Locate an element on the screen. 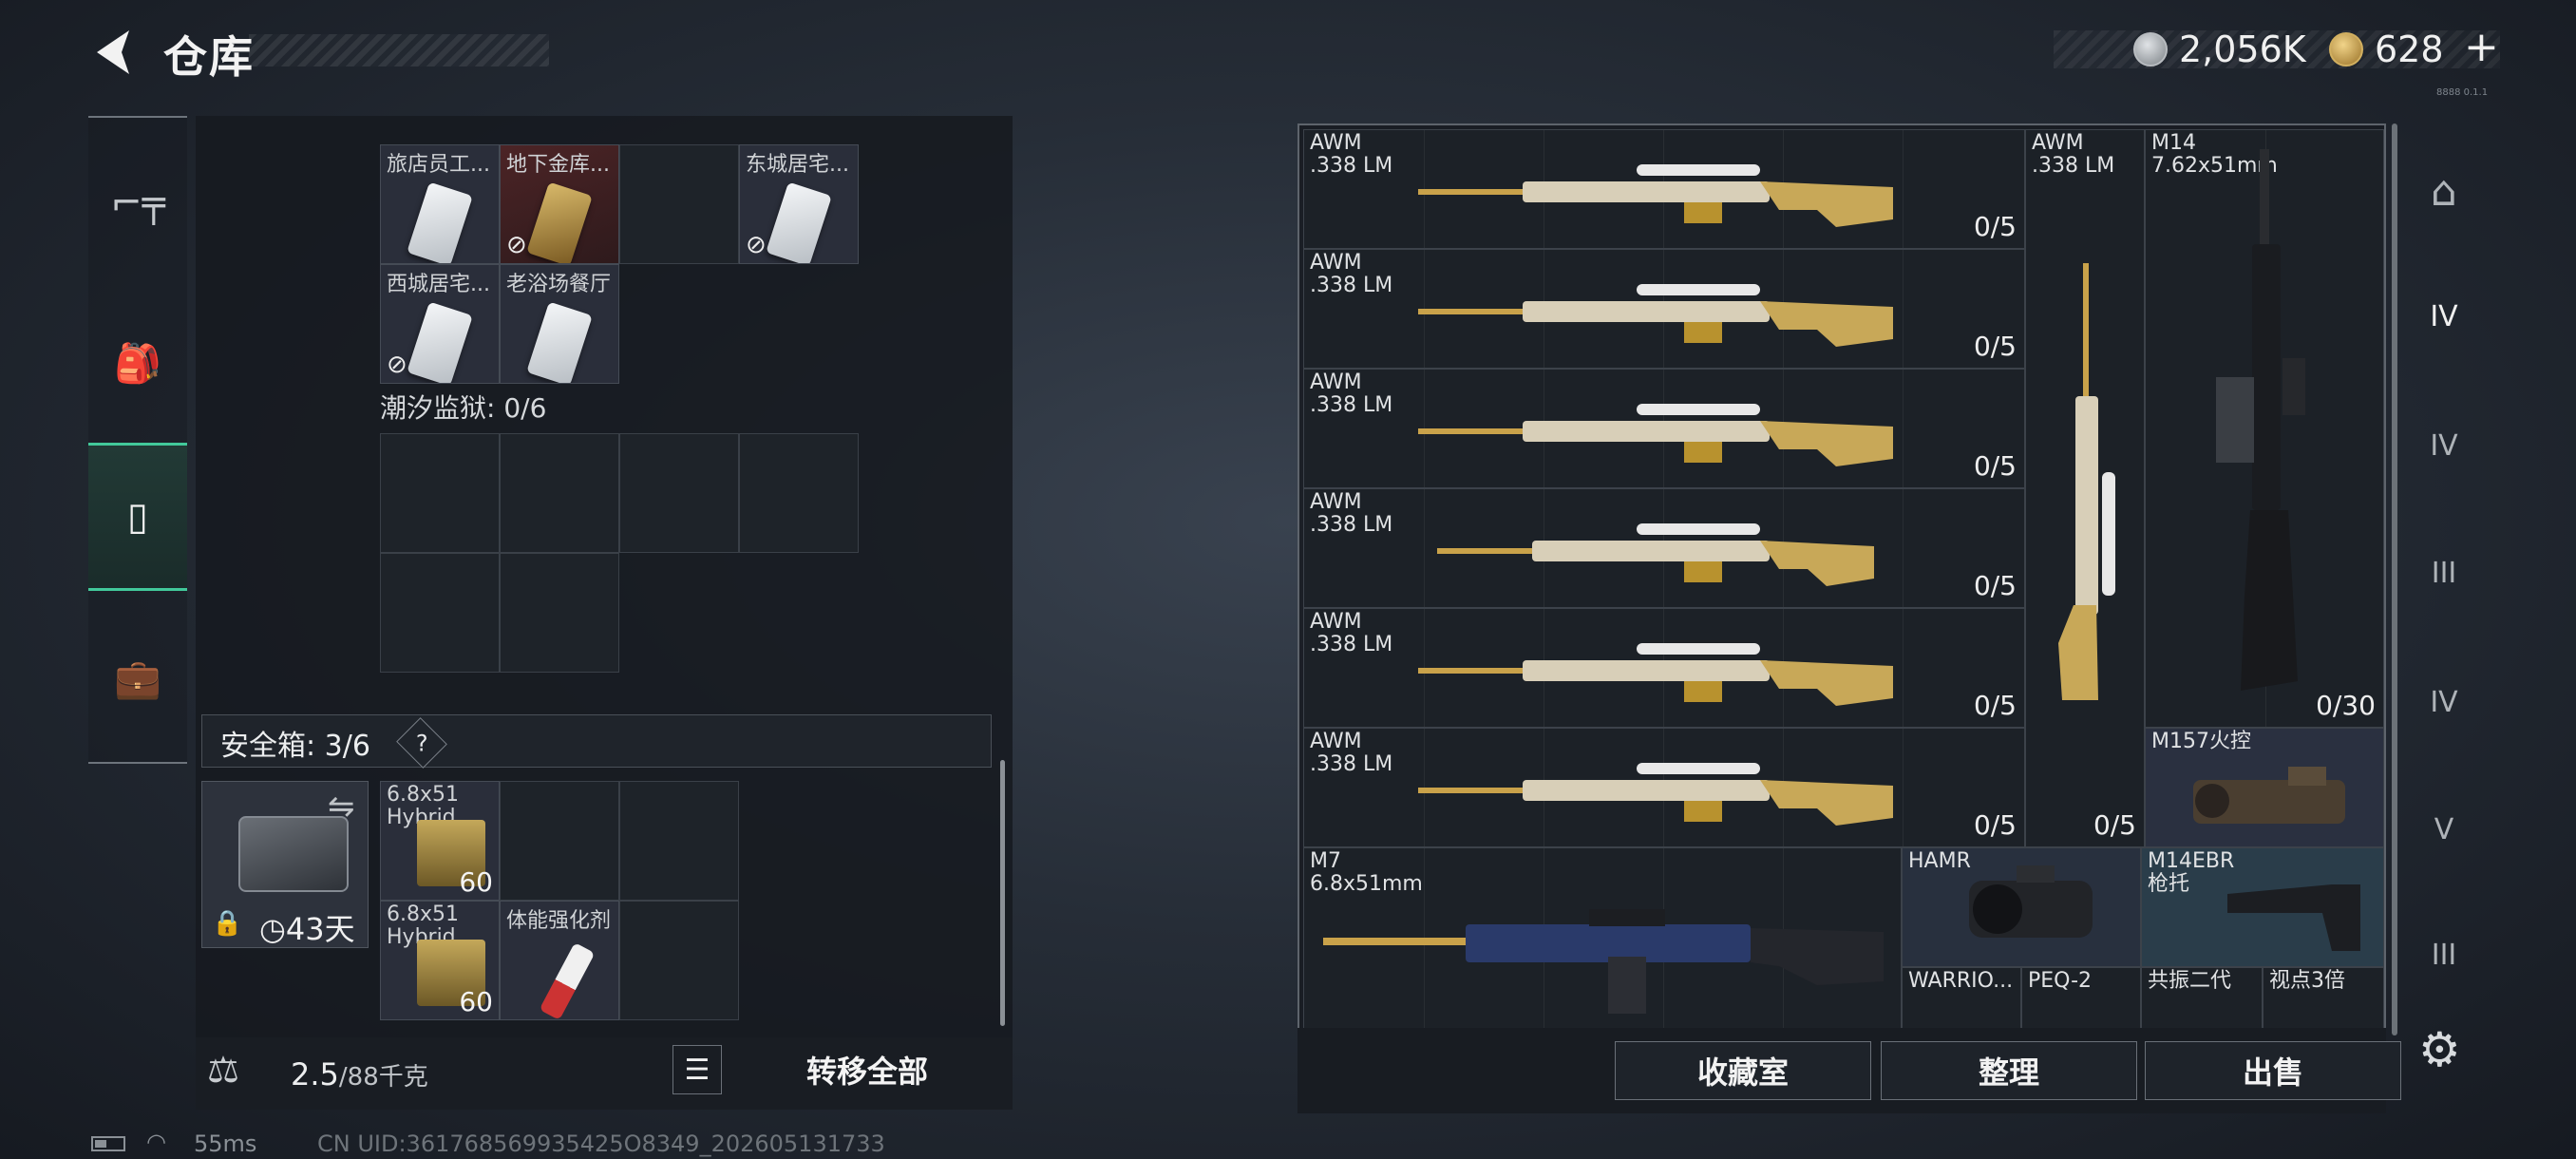 The height and width of the screenshot is (1159, 2576). help-label: ? is located at coordinates (421, 743).